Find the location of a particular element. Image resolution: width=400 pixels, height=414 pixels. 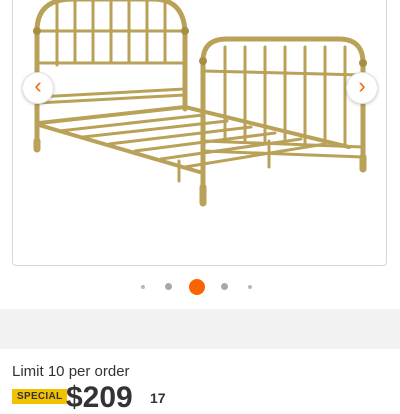

chevron-left-icon: ‹ is located at coordinates (38, 85).